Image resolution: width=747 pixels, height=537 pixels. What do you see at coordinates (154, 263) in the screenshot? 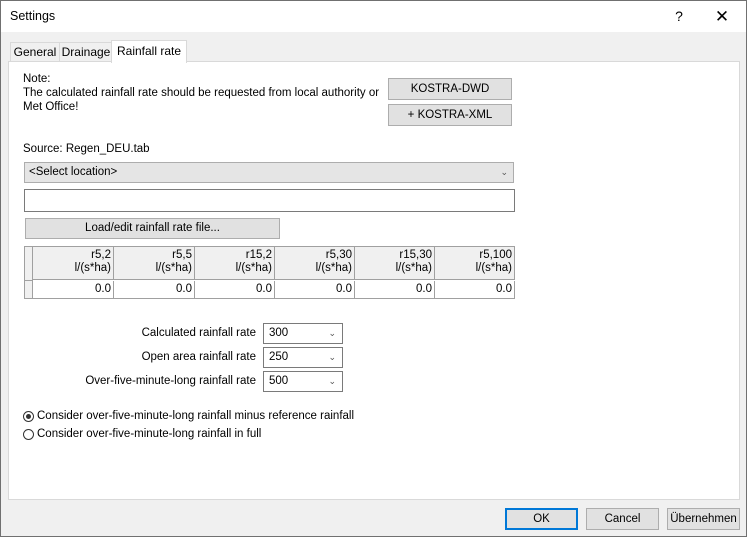
I see `column-header: r5,5 l/(s*ha)` at bounding box center [154, 263].